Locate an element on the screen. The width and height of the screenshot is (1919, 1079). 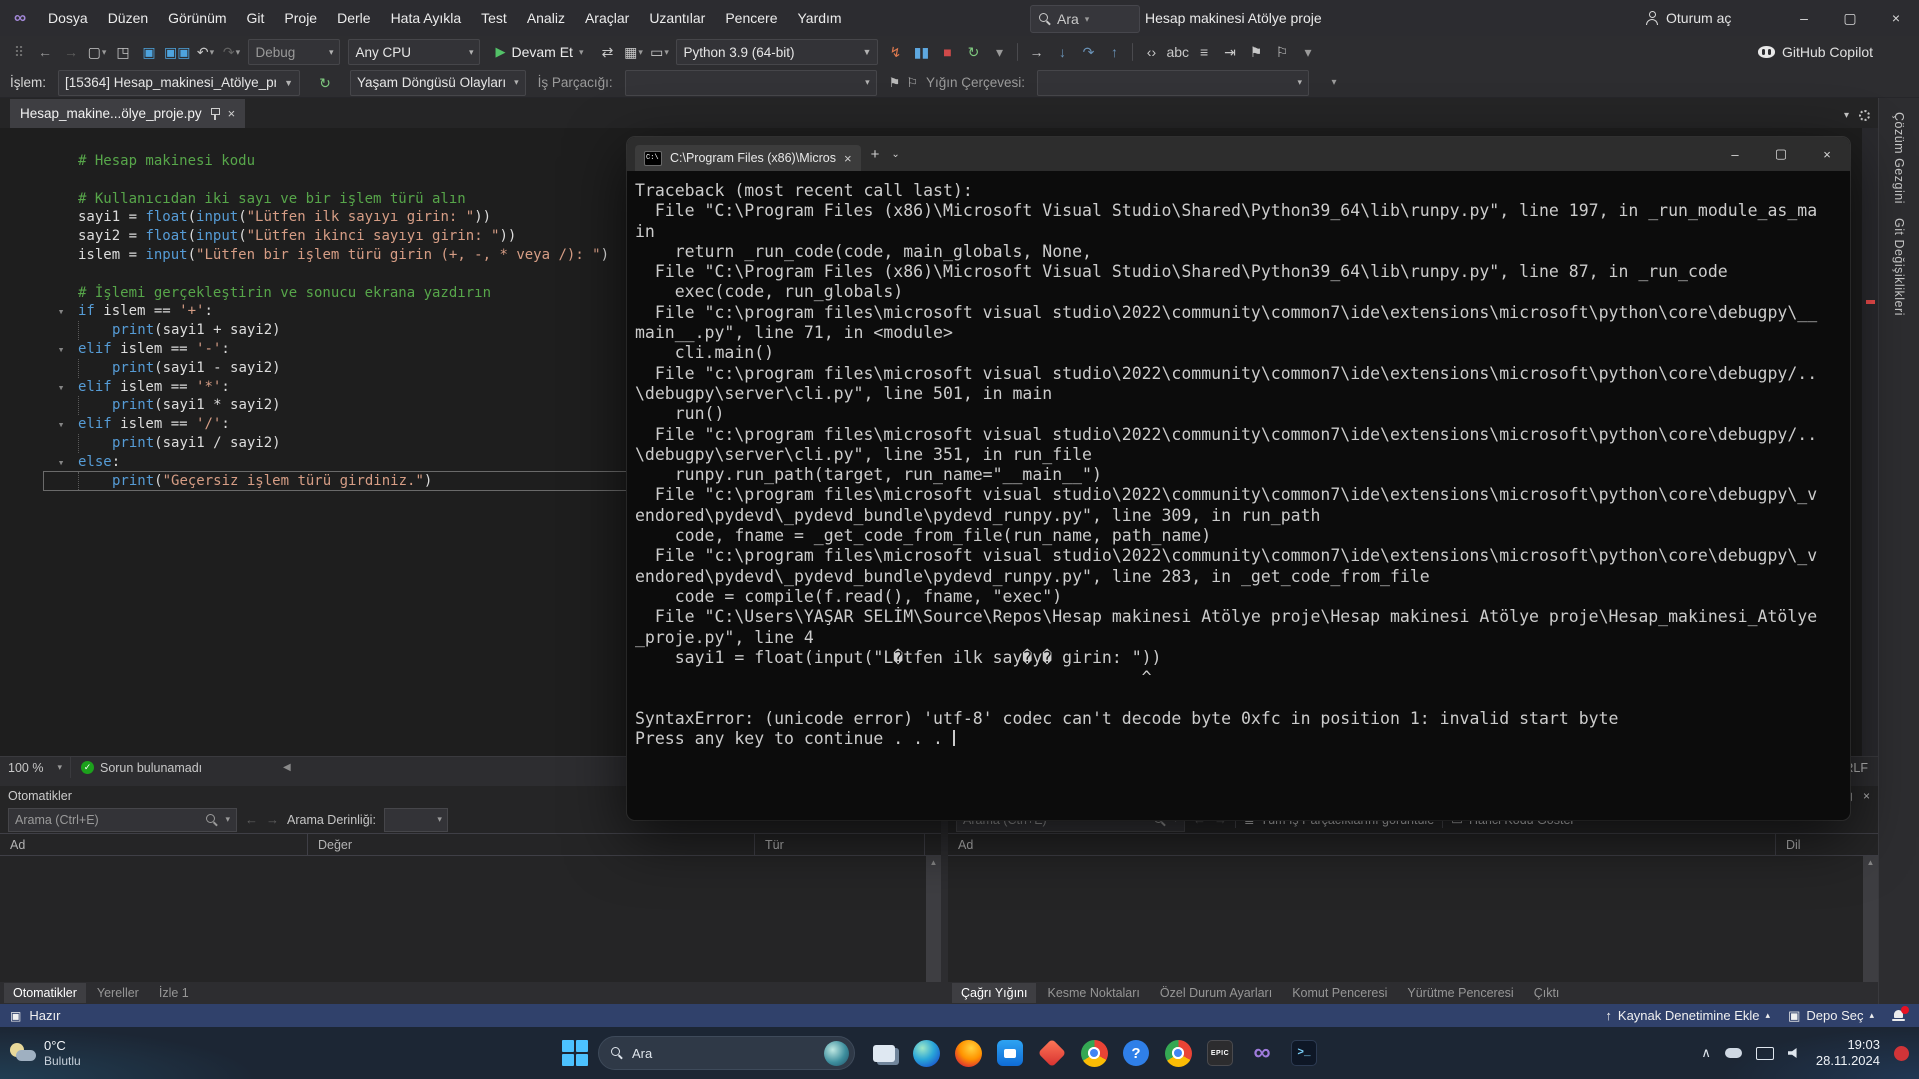
menu-item: Proje is located at coordinates (300, 18).